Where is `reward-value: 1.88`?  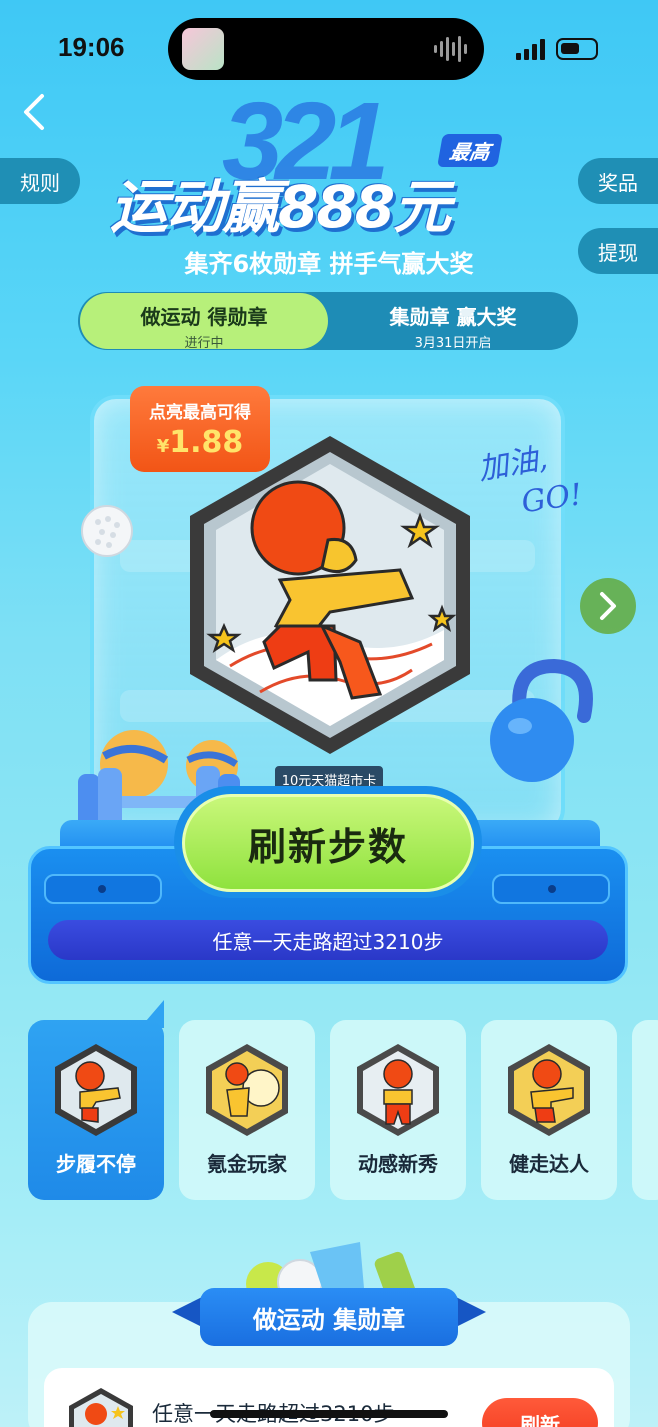
reward-value: 1.88 is located at coordinates (206, 442).